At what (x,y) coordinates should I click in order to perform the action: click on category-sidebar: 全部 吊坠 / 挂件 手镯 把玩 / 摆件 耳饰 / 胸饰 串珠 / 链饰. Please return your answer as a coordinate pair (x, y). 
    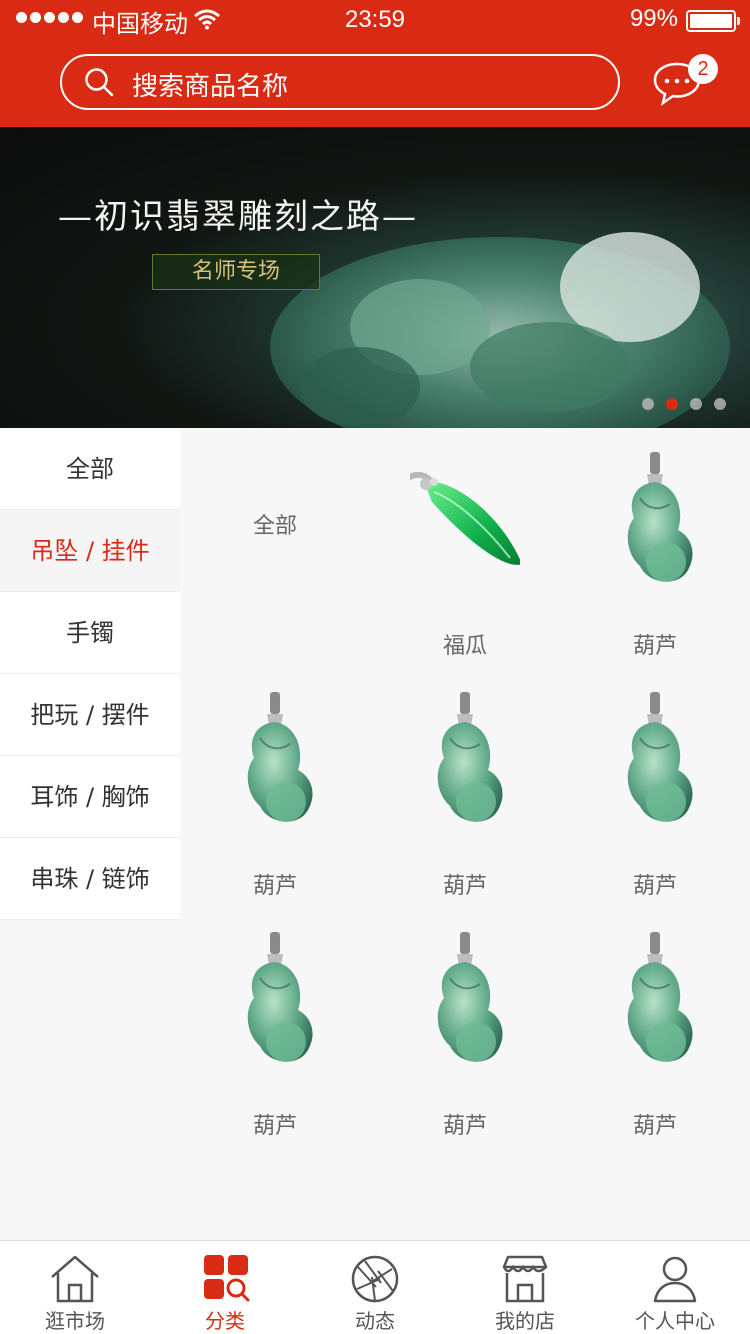
    Looking at the image, I should click on (90, 674).